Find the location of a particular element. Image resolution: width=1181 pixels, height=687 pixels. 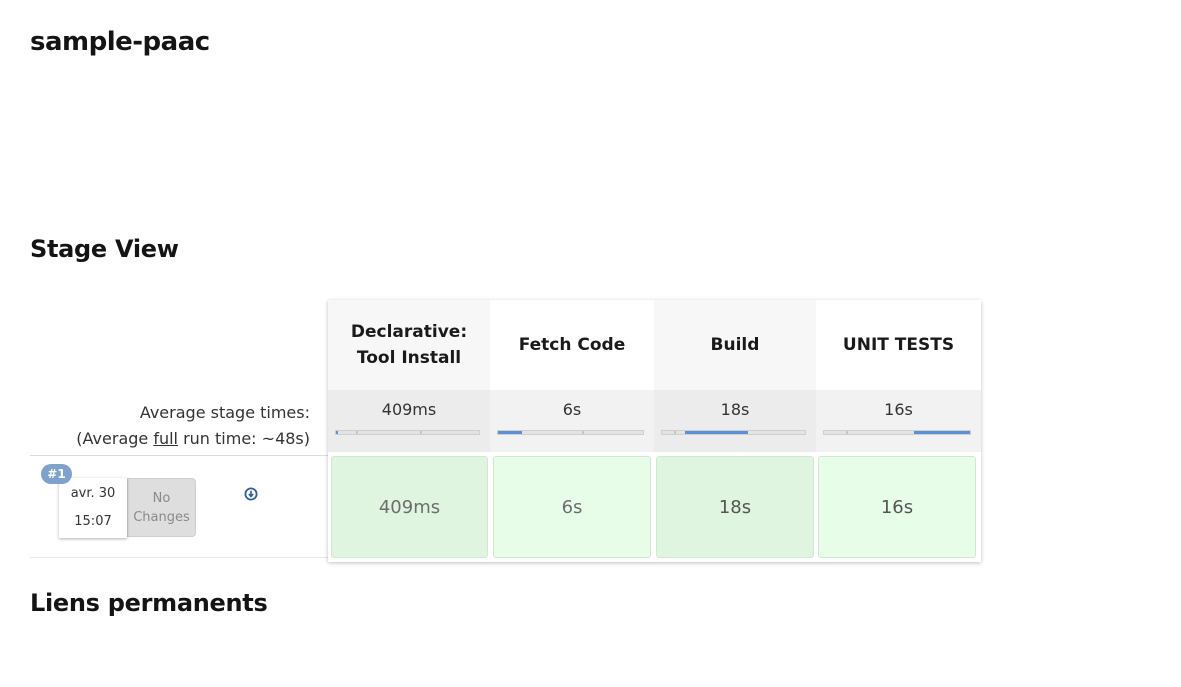

changes-line-1: No is located at coordinates (161, 498).